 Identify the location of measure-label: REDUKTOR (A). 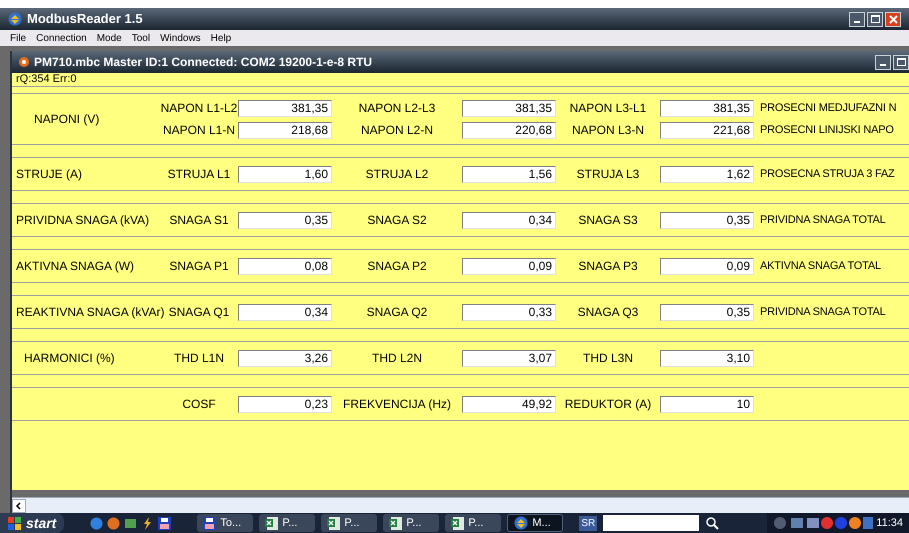
(608, 404).